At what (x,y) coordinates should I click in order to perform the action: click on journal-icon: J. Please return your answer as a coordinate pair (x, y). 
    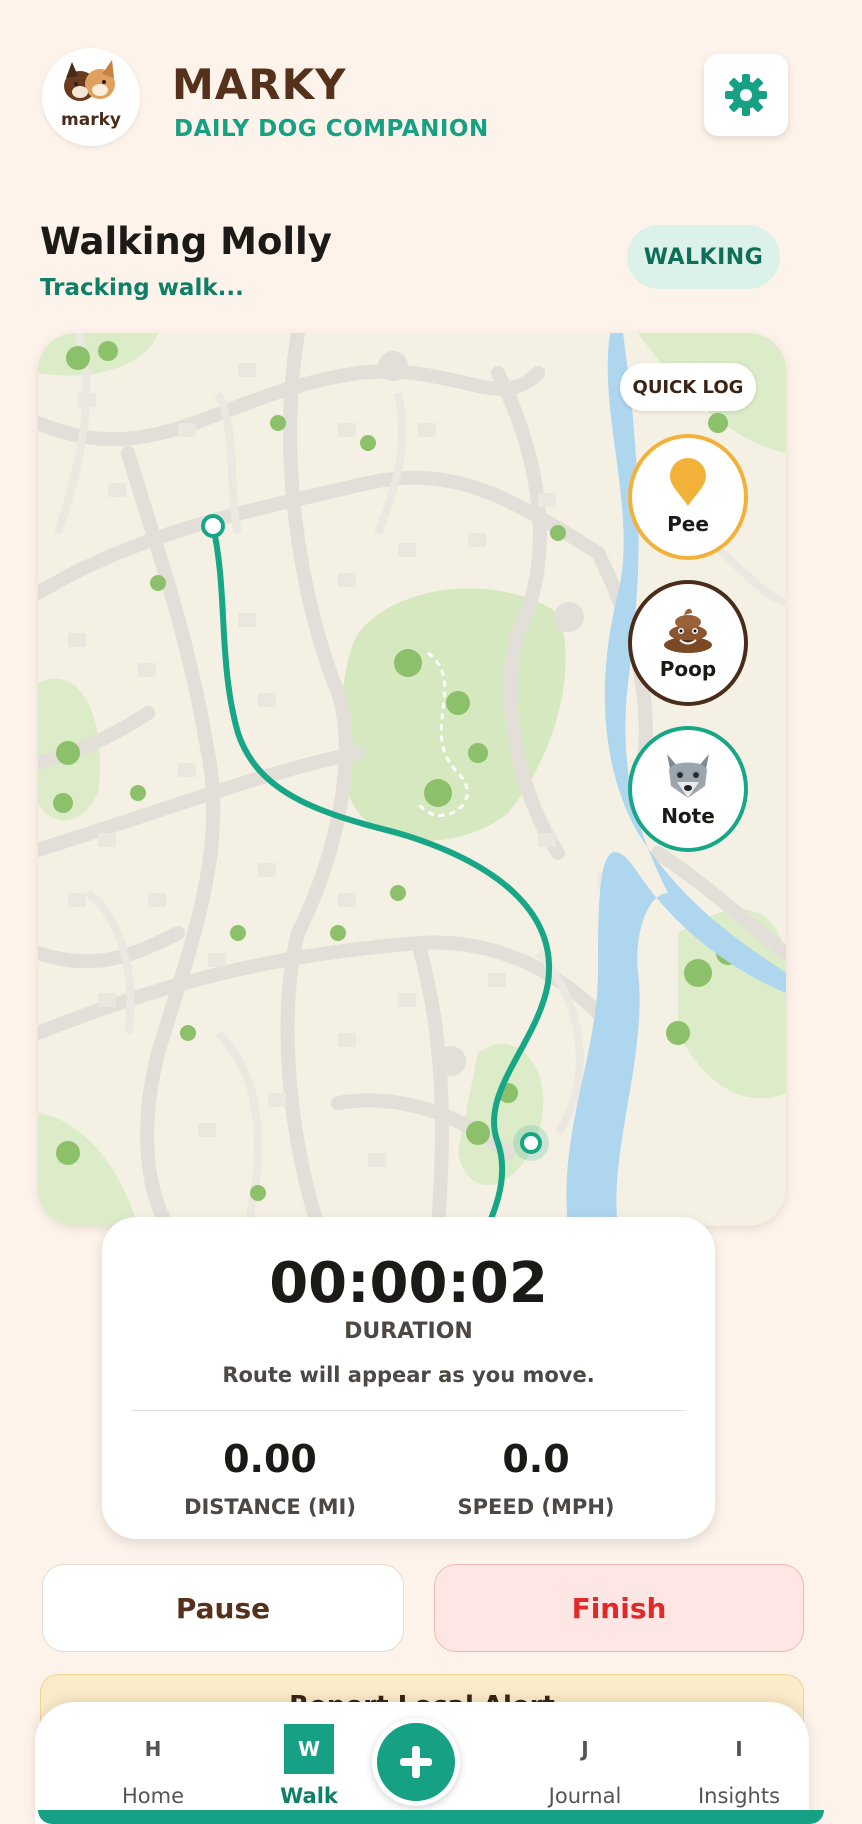
    Looking at the image, I should click on (585, 1749).